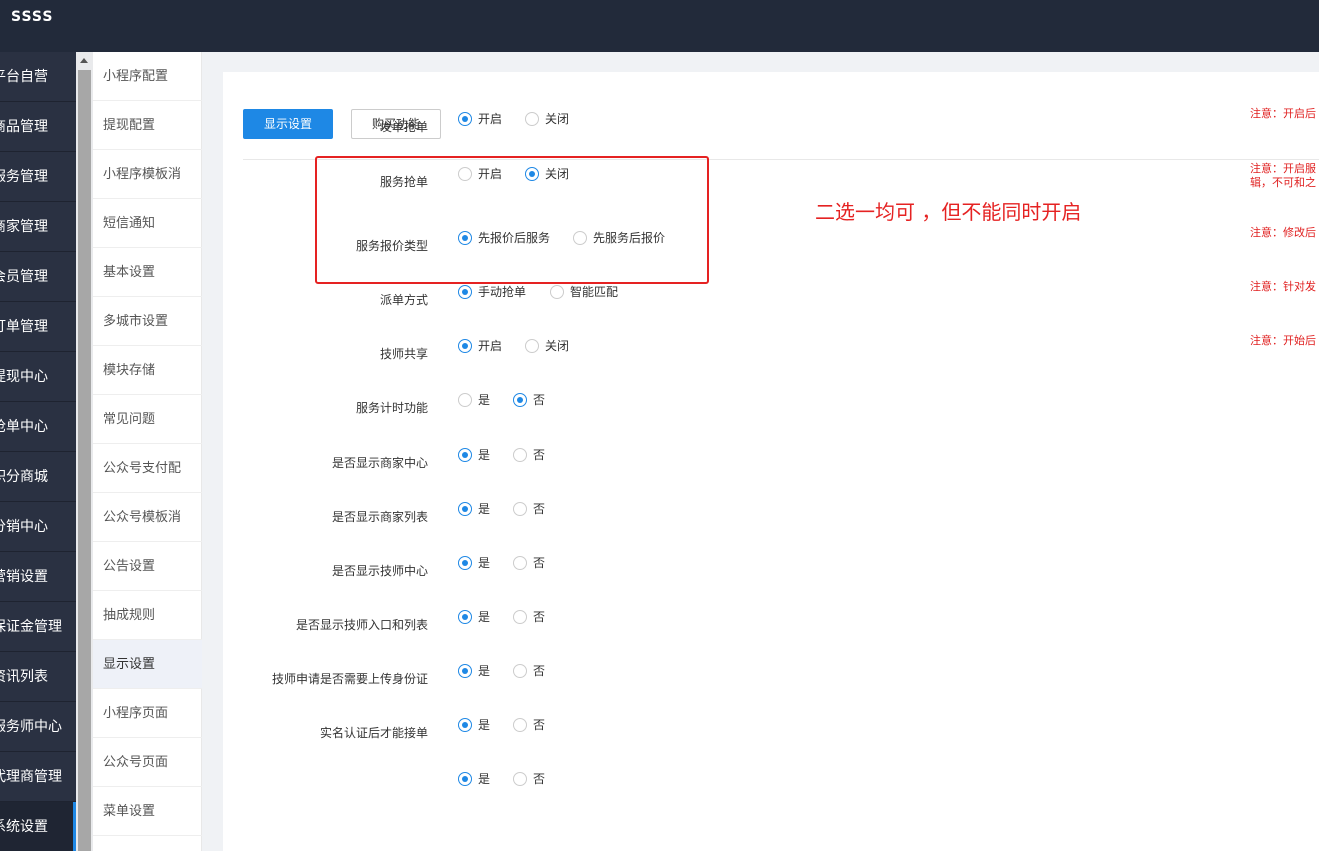 Image resolution: width=1319 pixels, height=851 pixels. Describe the element at coordinates (147, 125) in the screenshot. I see `subnav-item: 提现配置` at that location.